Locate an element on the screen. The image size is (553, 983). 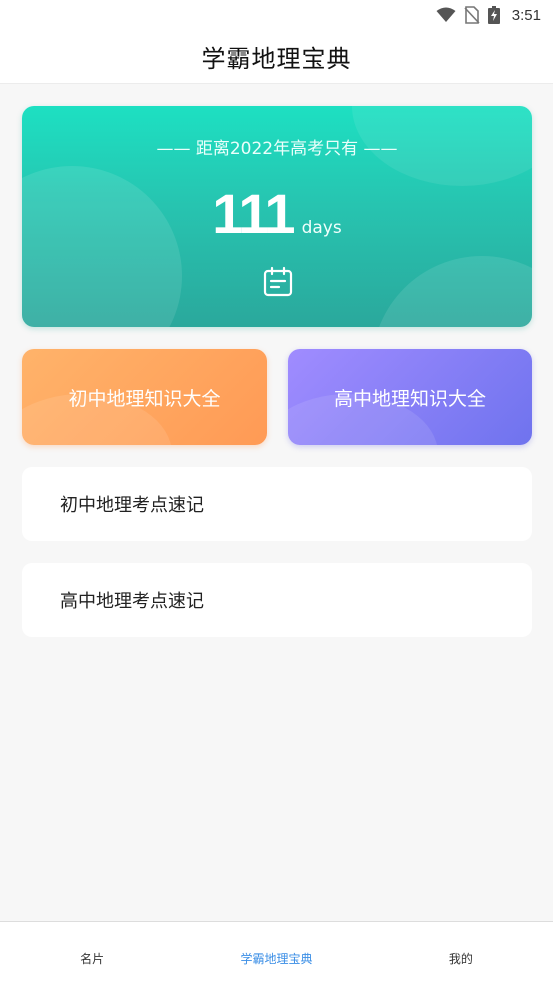
title-bar: 学霸地理宝典 is located at coordinates (276, 57).